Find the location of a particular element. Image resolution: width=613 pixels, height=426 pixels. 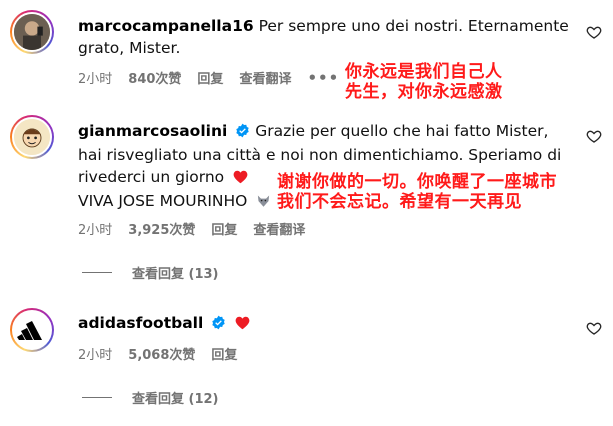

more-options-icon: ••• is located at coordinates (323, 78).